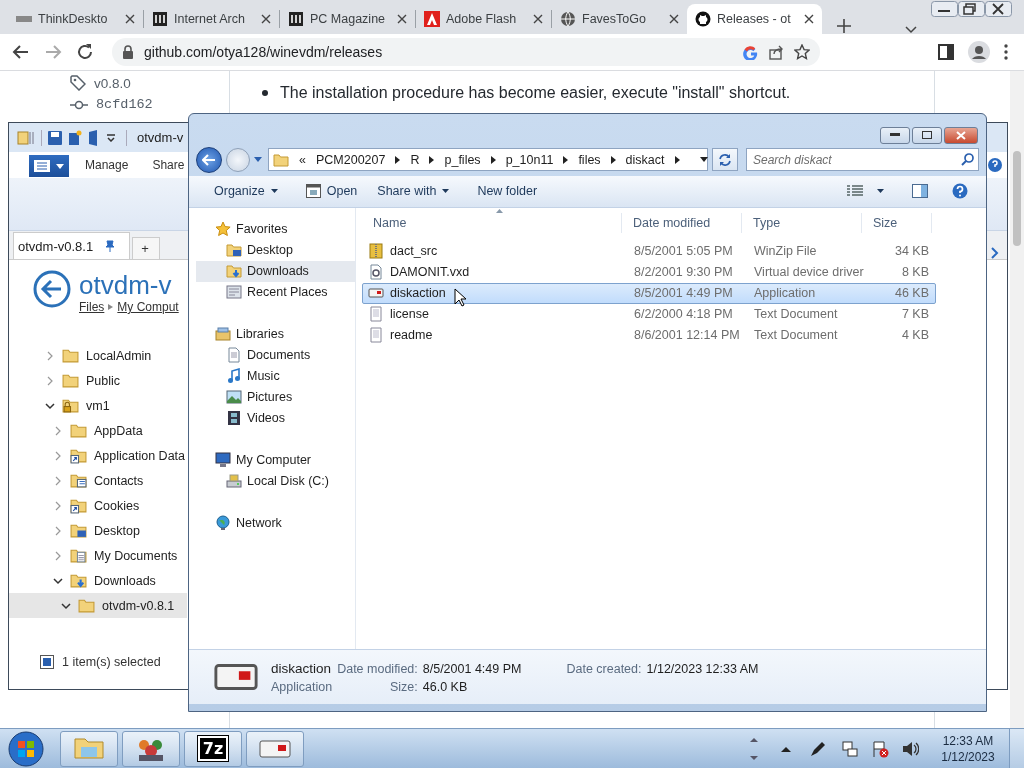  I want to click on toolbar-button: Share with, so click(413, 191).